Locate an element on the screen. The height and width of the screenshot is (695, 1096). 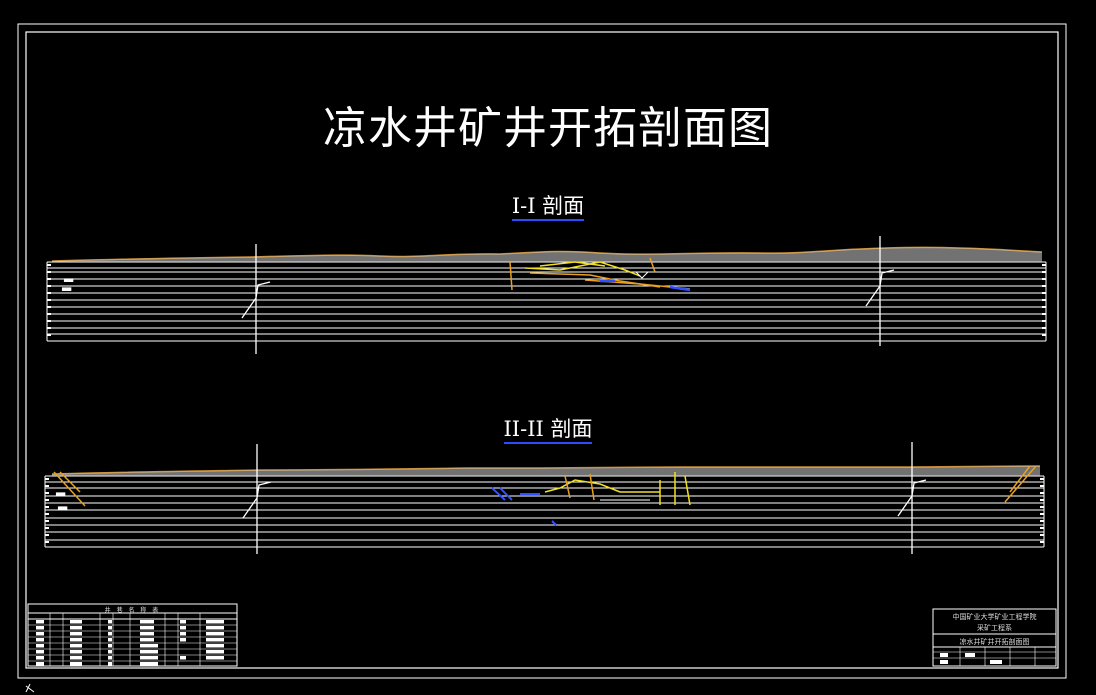
title-block-institution: 中国矿业大学矿业工程学院 is located at coordinates (994, 617).